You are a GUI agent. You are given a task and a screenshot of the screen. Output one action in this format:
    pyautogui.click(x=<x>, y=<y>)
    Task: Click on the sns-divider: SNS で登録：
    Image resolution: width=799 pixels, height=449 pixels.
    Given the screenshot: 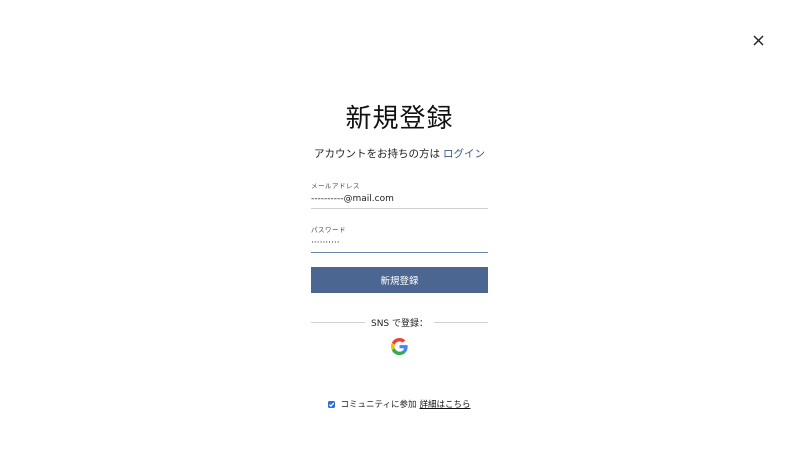 What is the action you would take?
    pyautogui.click(x=399, y=322)
    